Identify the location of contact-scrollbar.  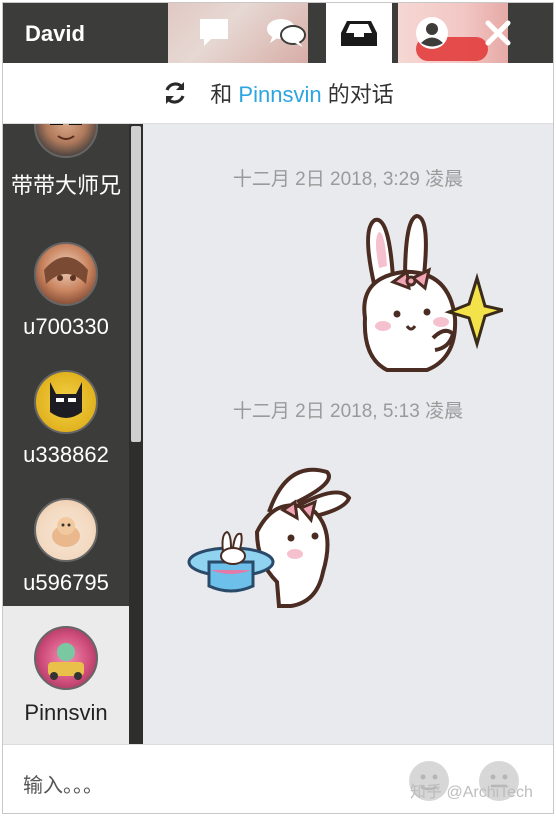
(136, 434).